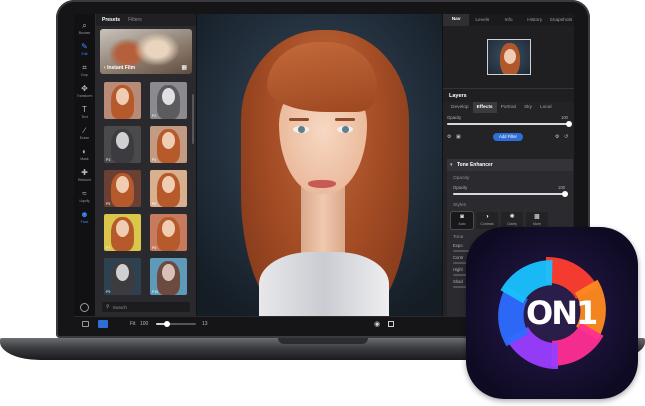  Describe the element at coordinates (545, 107) in the screenshot. I see `tab-local: Local` at that location.